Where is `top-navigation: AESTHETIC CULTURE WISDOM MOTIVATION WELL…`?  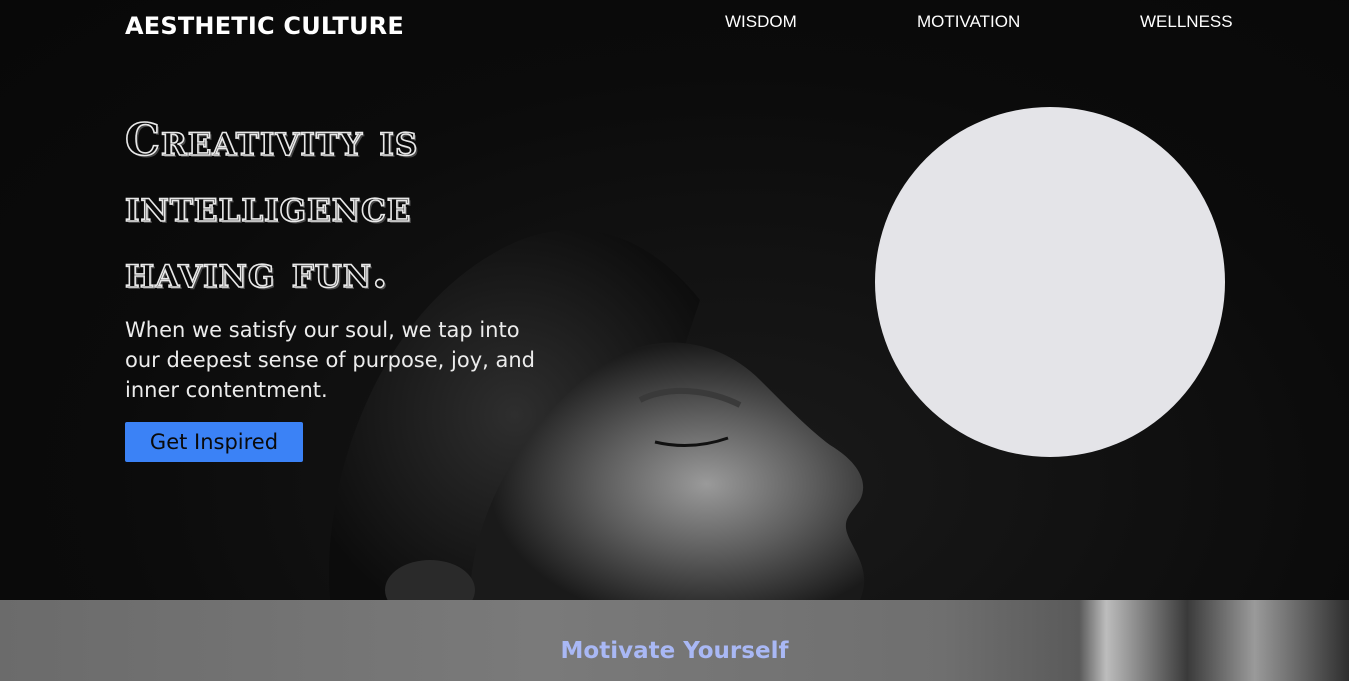 top-navigation: AESTHETIC CULTURE WISDOM MOTIVATION WELL… is located at coordinates (674, 28).